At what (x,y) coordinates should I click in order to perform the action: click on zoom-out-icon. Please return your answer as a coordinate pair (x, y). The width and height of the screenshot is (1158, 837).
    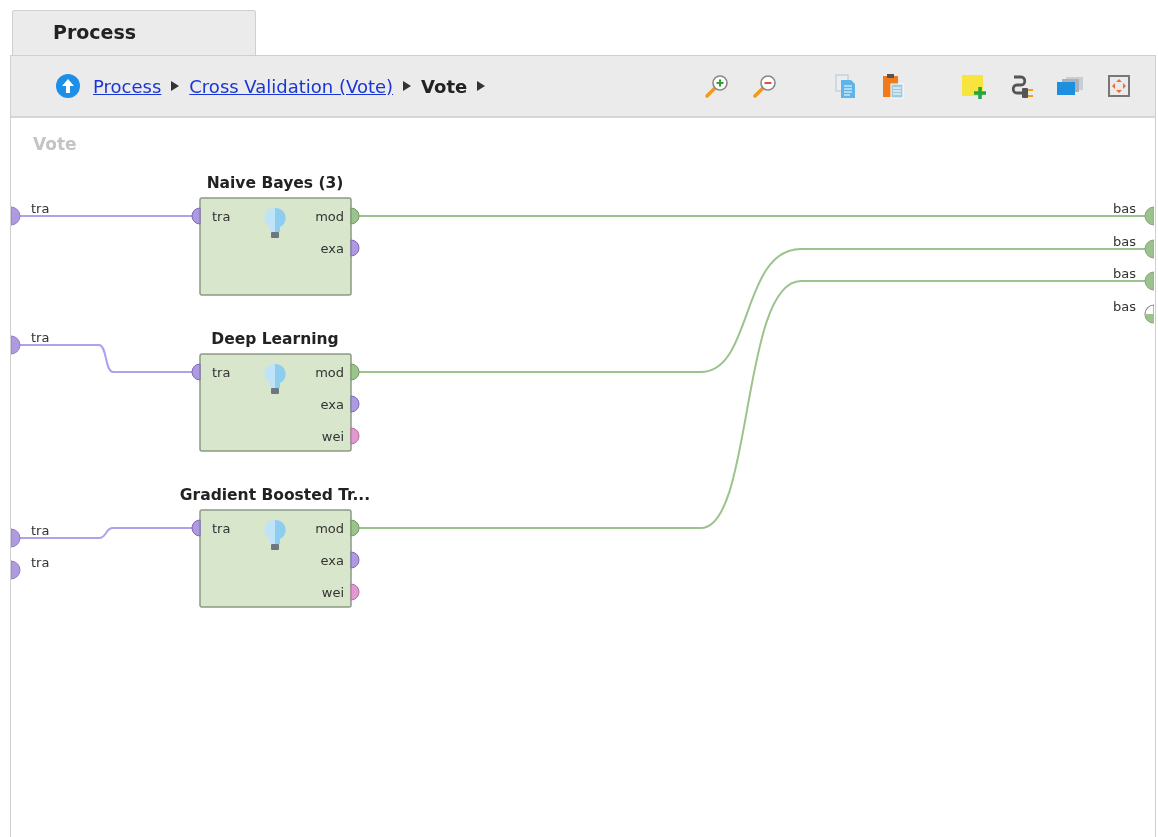
    Looking at the image, I should click on (765, 86).